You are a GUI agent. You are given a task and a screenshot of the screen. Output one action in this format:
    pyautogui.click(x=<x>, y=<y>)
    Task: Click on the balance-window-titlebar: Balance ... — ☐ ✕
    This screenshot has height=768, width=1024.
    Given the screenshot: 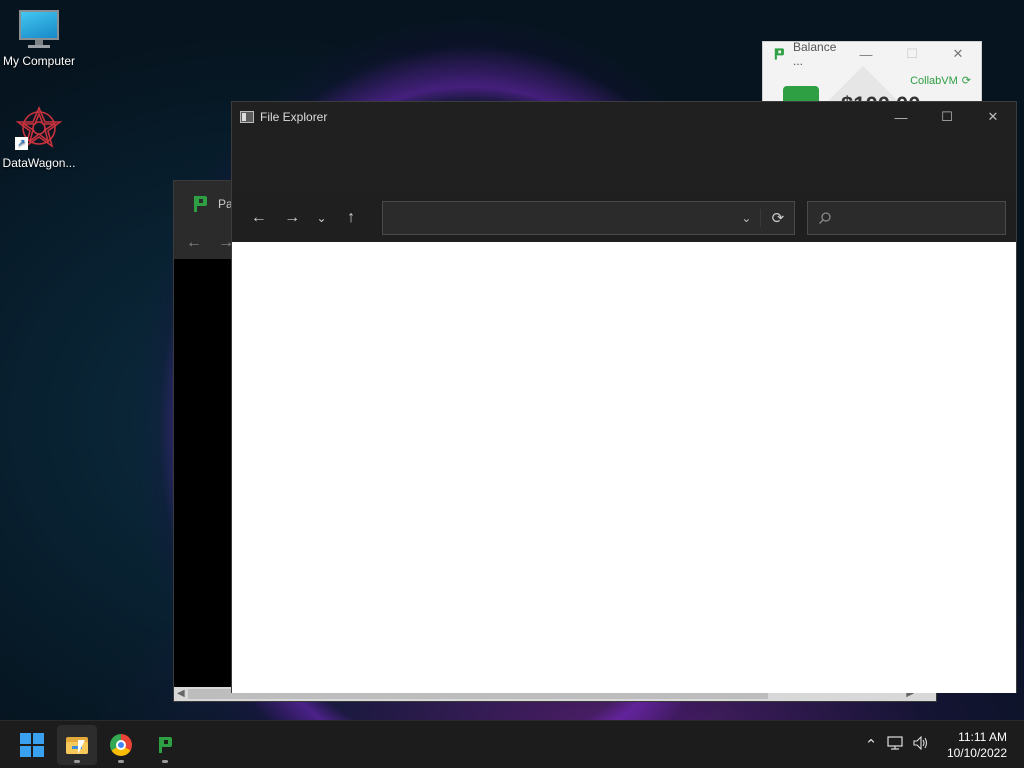 What is the action you would take?
    pyautogui.click(x=872, y=54)
    